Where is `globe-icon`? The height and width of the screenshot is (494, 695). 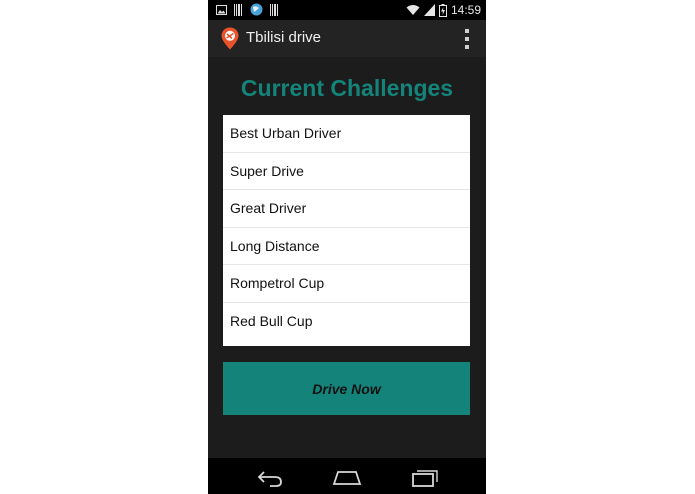
globe-icon is located at coordinates (256, 9).